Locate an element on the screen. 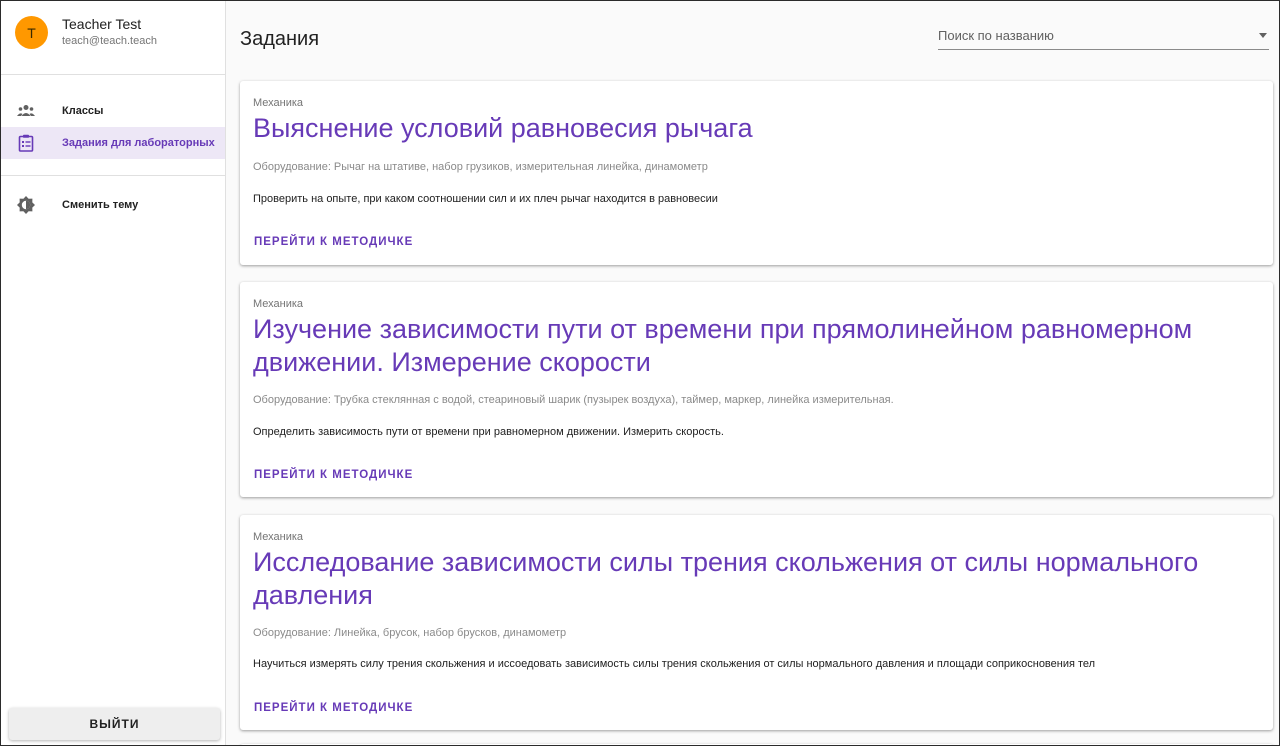  user-profile: T Teacher Test teach@teach.teach is located at coordinates (113, 38).